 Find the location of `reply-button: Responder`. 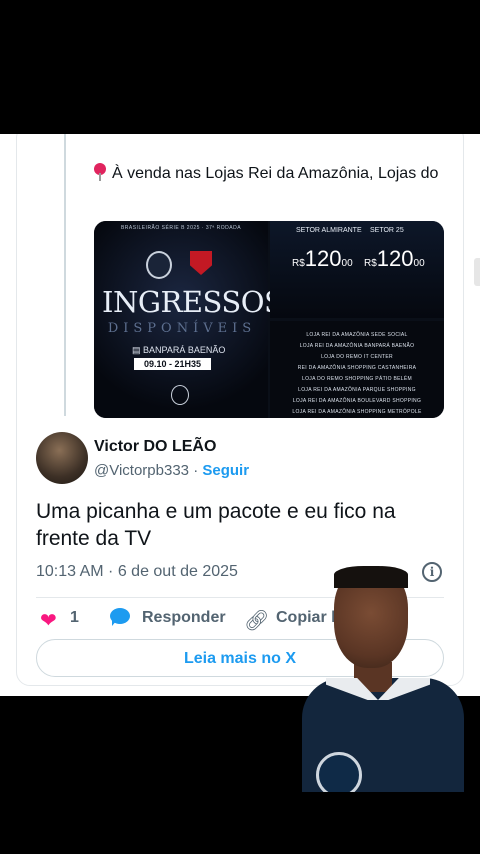

reply-button: Responder is located at coordinates (184, 618).